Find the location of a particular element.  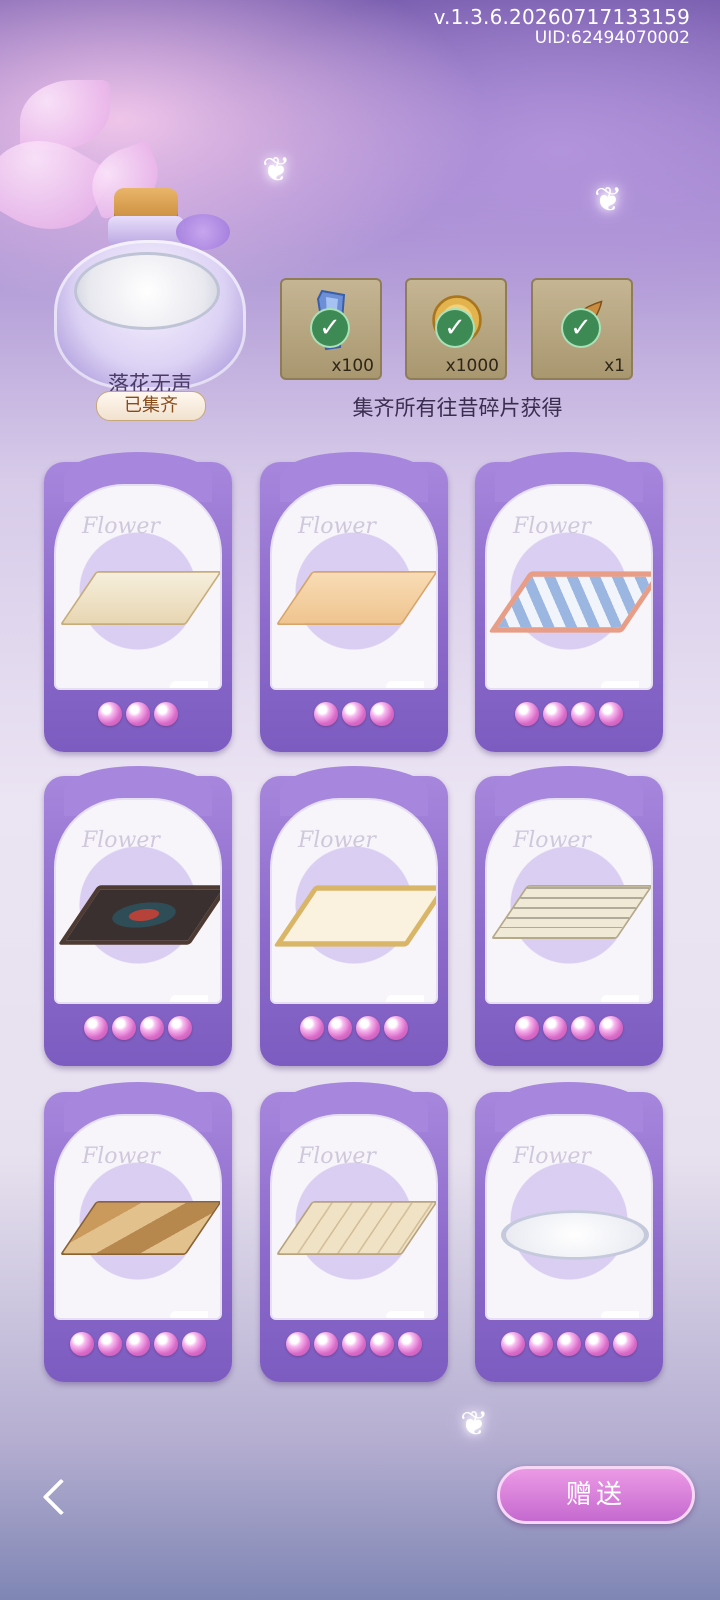

reward-item: ✓ x1 is located at coordinates (582, 329).